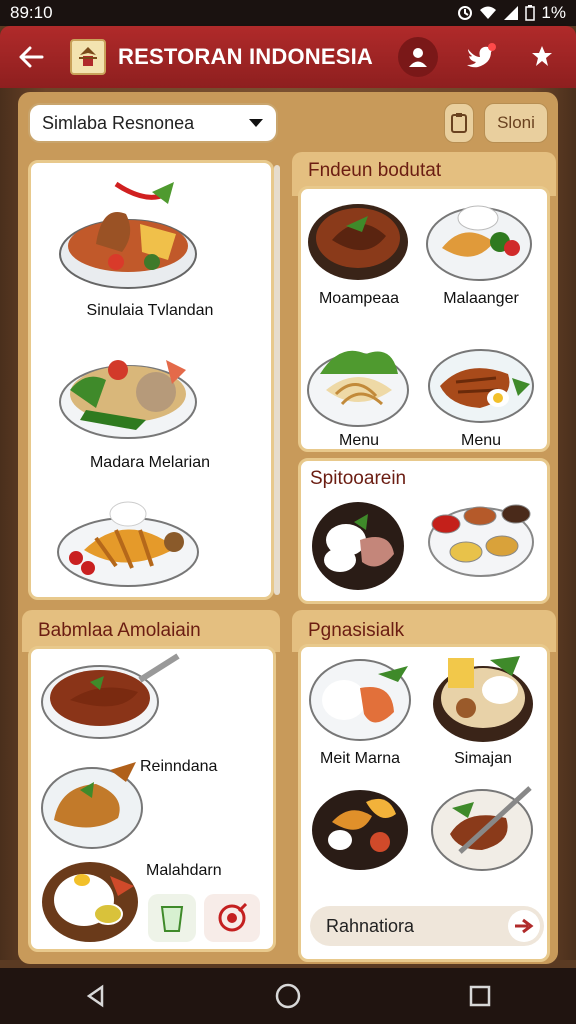 This screenshot has height=1024, width=576. I want to click on dish-banana-fritter, so click(128, 540).